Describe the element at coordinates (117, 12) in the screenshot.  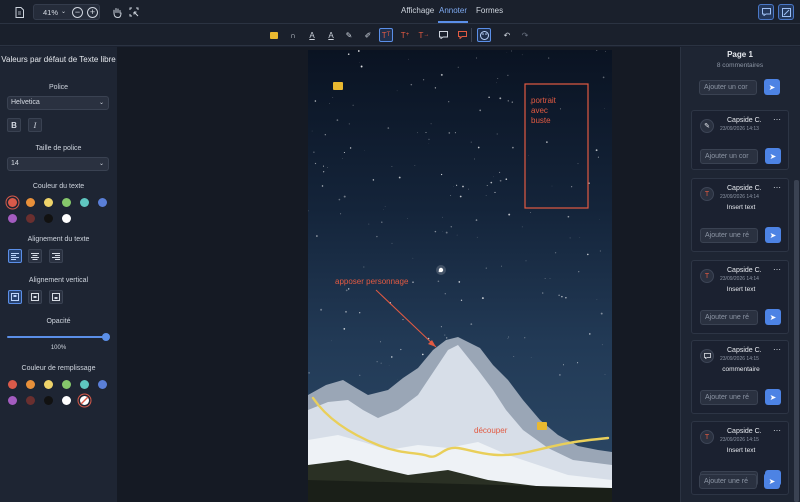
I see `hand-icon` at that location.